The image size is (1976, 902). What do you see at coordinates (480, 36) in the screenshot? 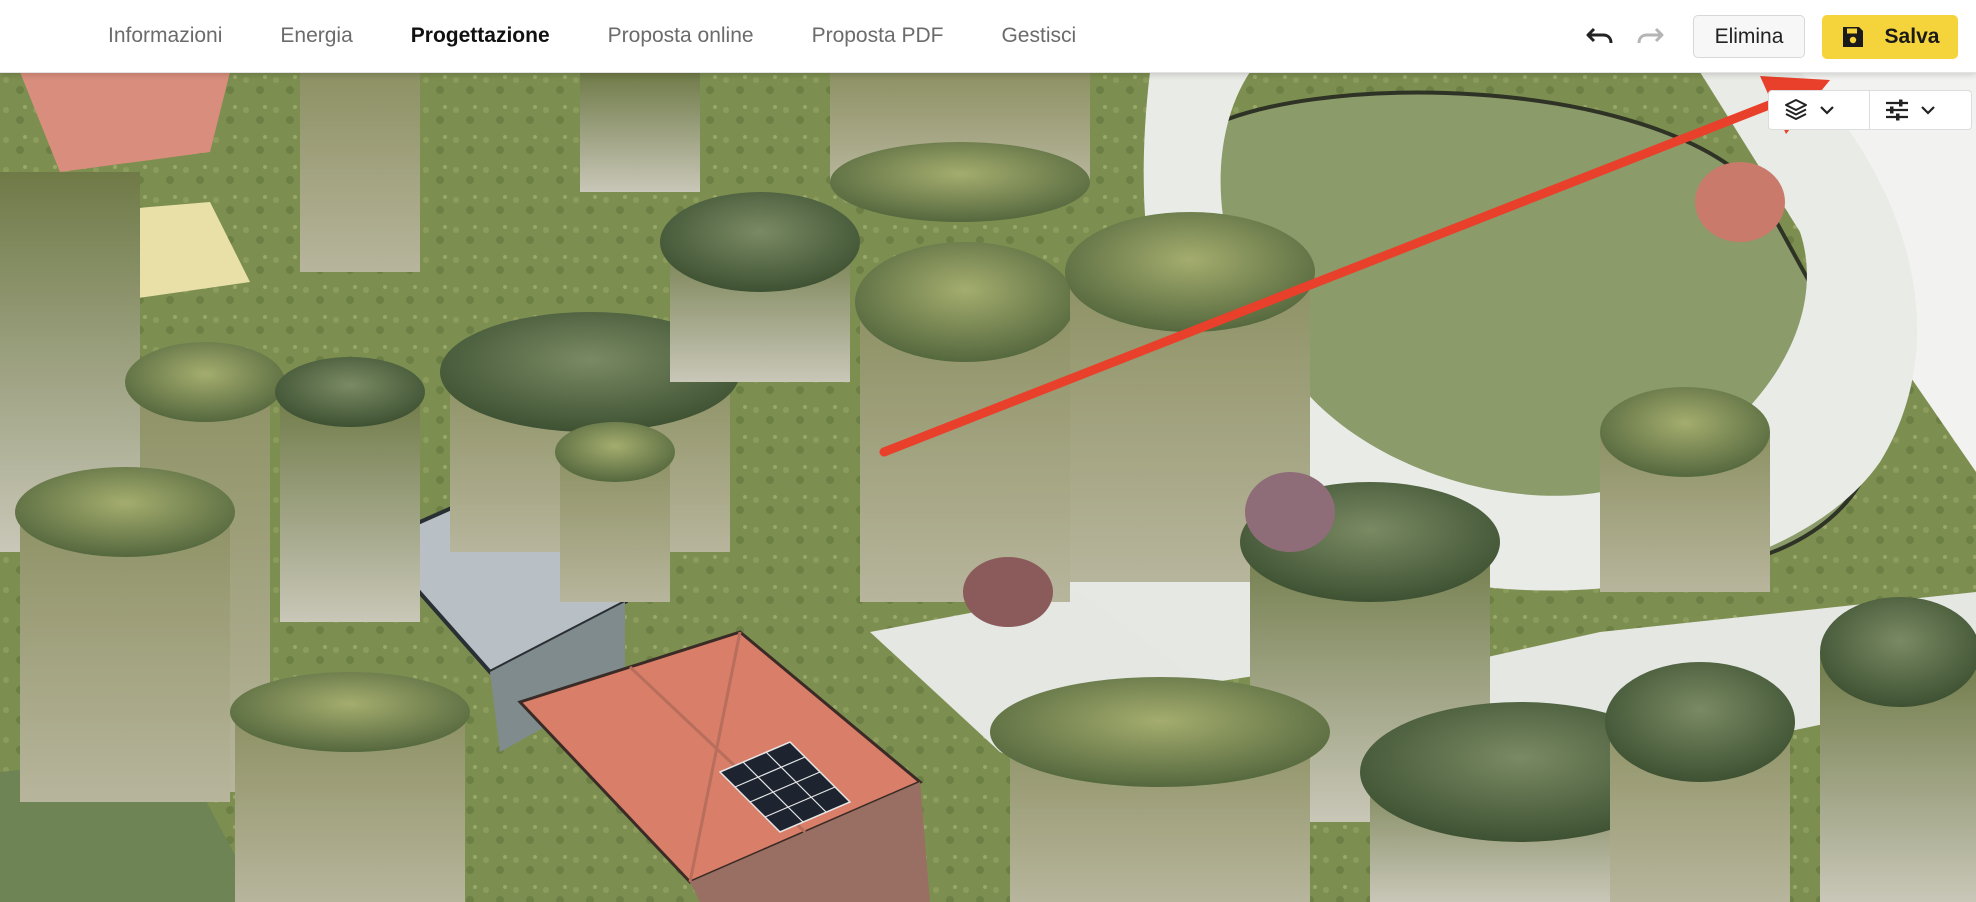
I see `tab-progettazione: Progettazione` at bounding box center [480, 36].